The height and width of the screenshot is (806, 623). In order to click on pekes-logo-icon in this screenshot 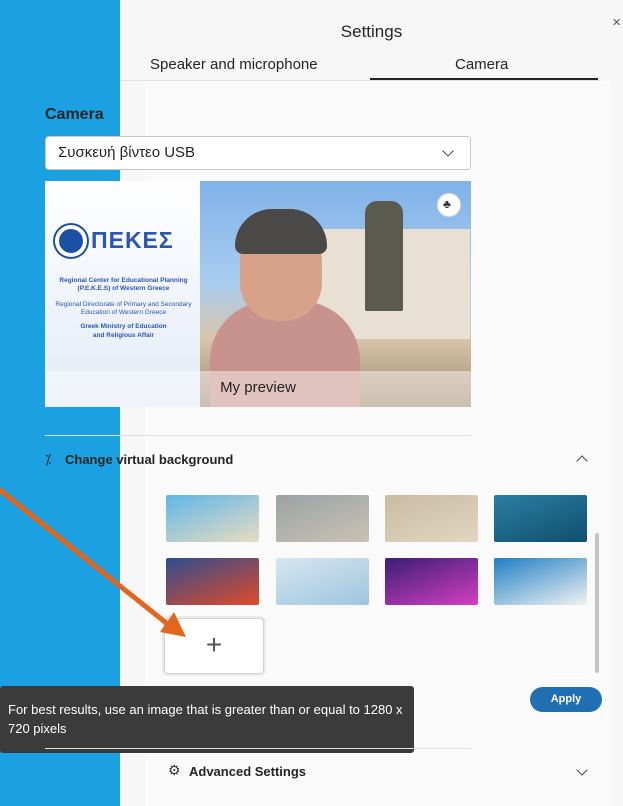, I will do `click(71, 241)`.